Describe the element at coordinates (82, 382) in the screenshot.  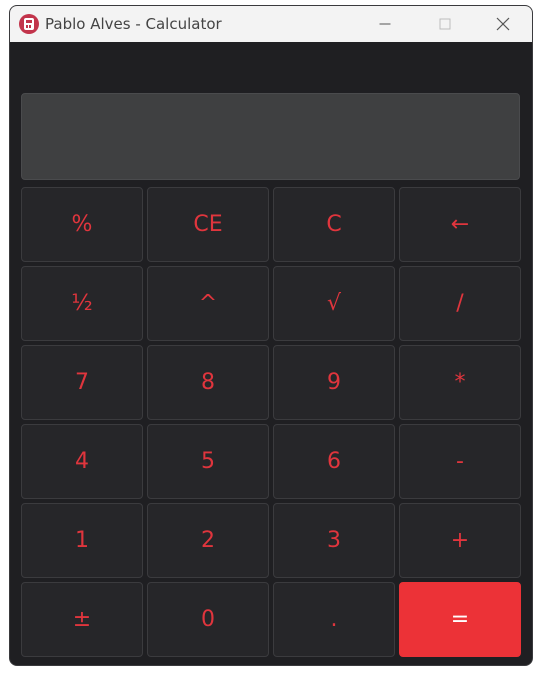
I see `key-7: 7` at that location.